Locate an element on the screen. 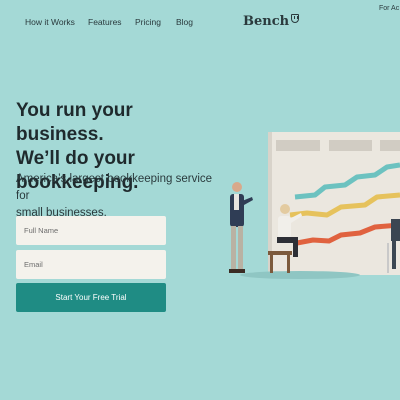  headline-line-2: We’ll do your is located at coordinates (75, 158).